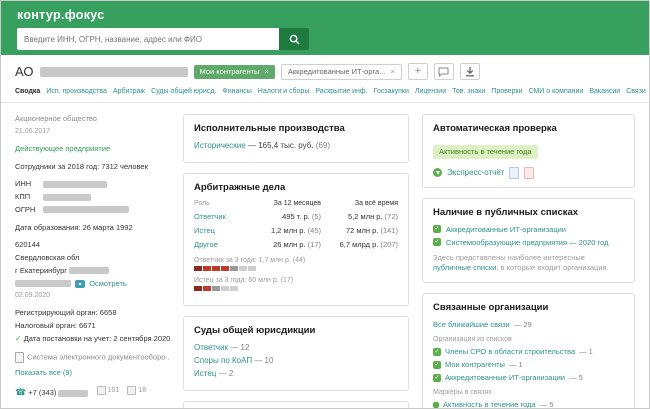  Describe the element at coordinates (468, 91) in the screenshot. I see `tab-tov-znaki: Тов. знаки` at that location.